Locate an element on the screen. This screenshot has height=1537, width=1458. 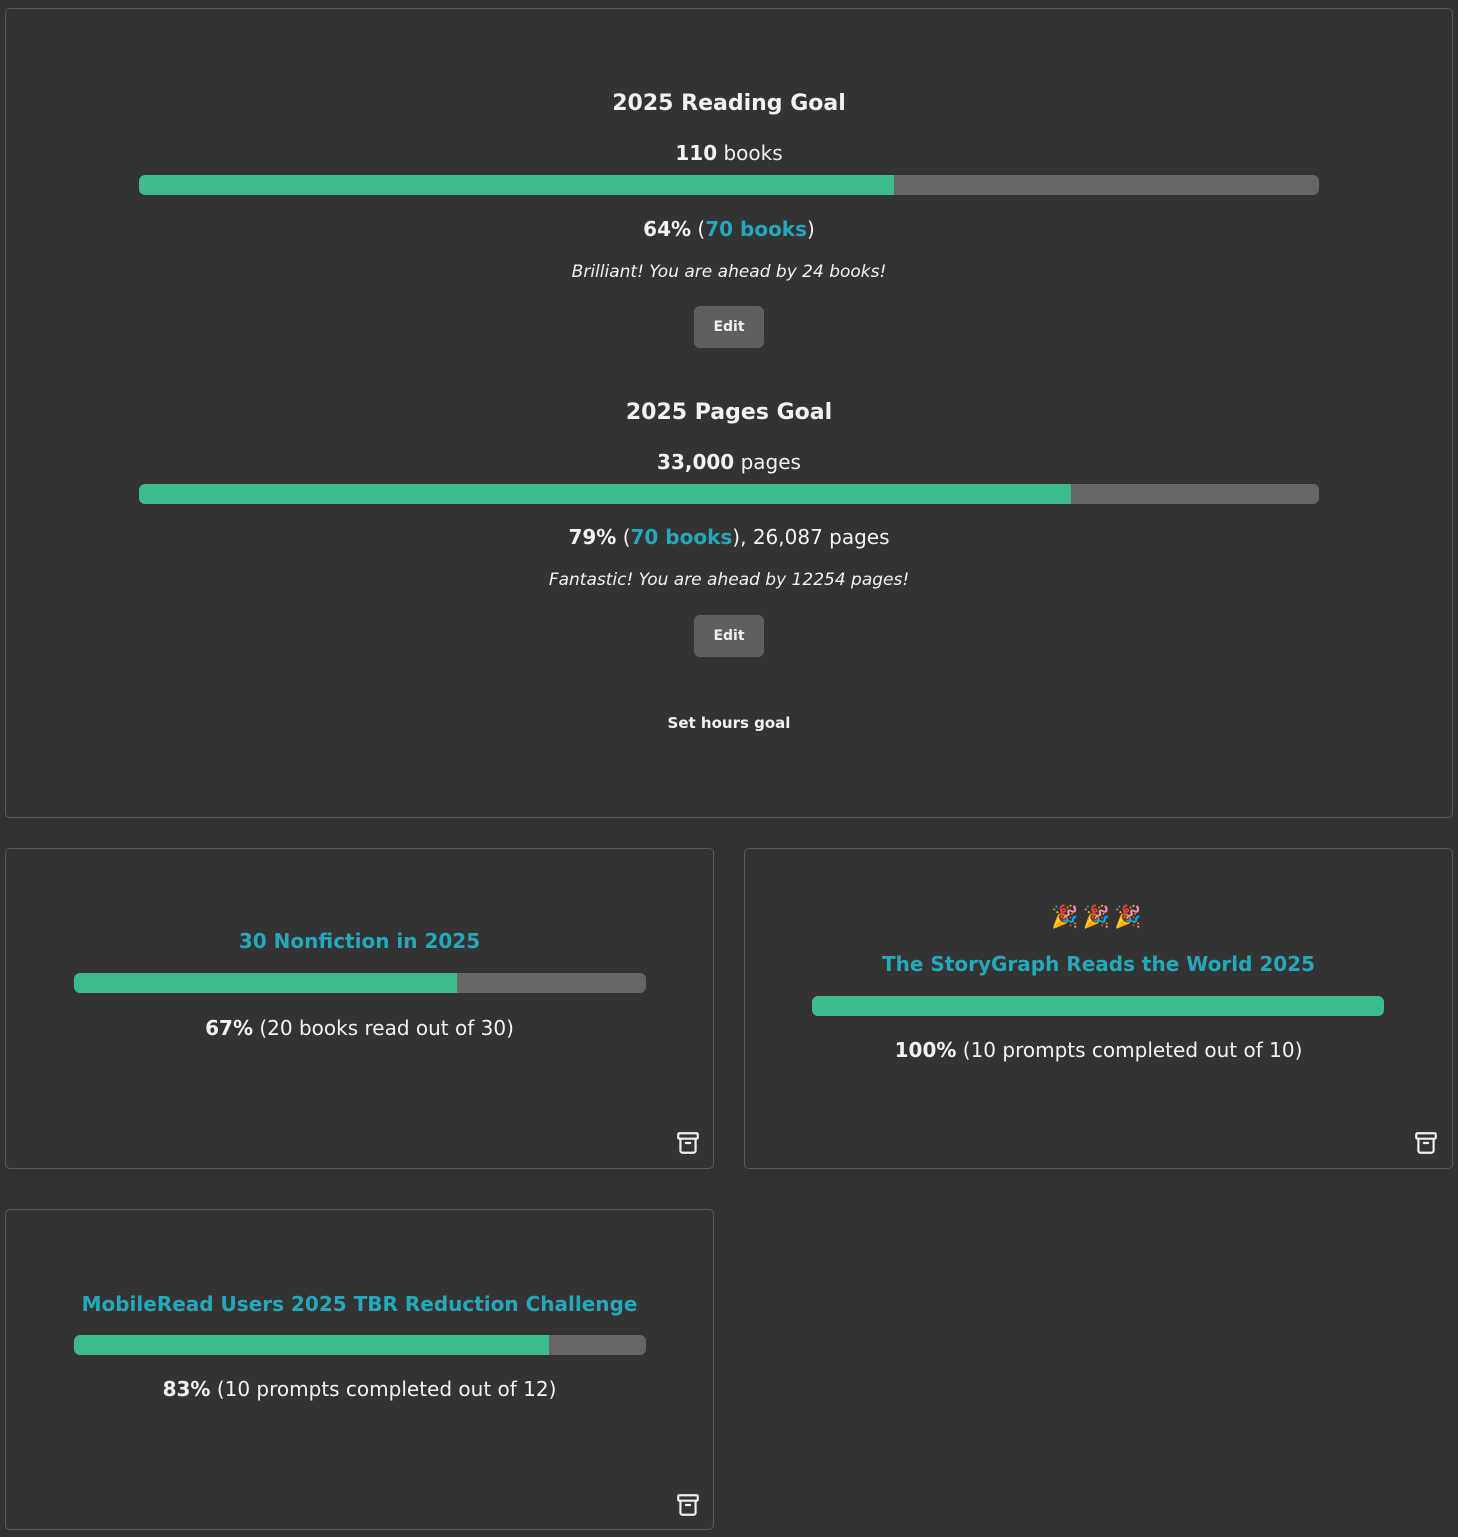
pages-goal-target-unit: pages is located at coordinates (770, 462).